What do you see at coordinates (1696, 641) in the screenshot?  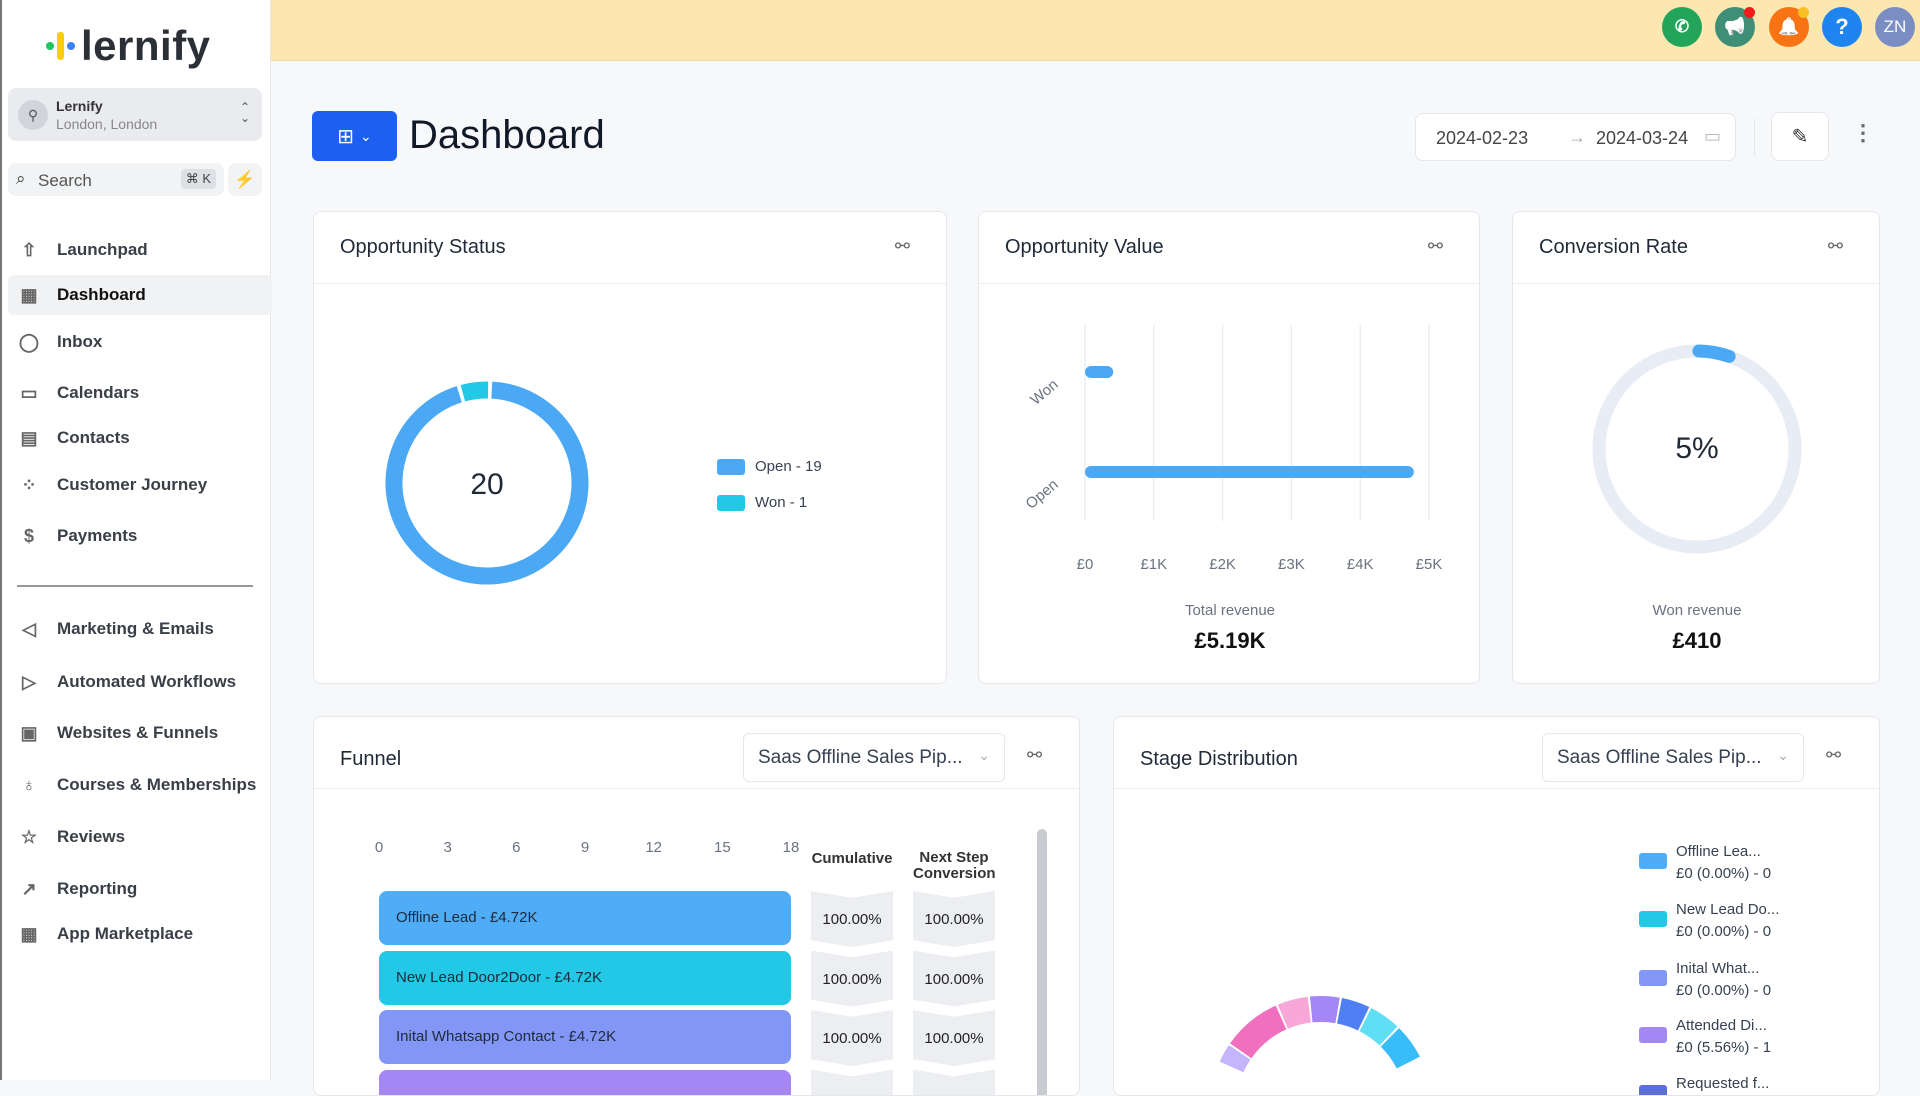 I see `won-revenue-value: £410` at bounding box center [1696, 641].